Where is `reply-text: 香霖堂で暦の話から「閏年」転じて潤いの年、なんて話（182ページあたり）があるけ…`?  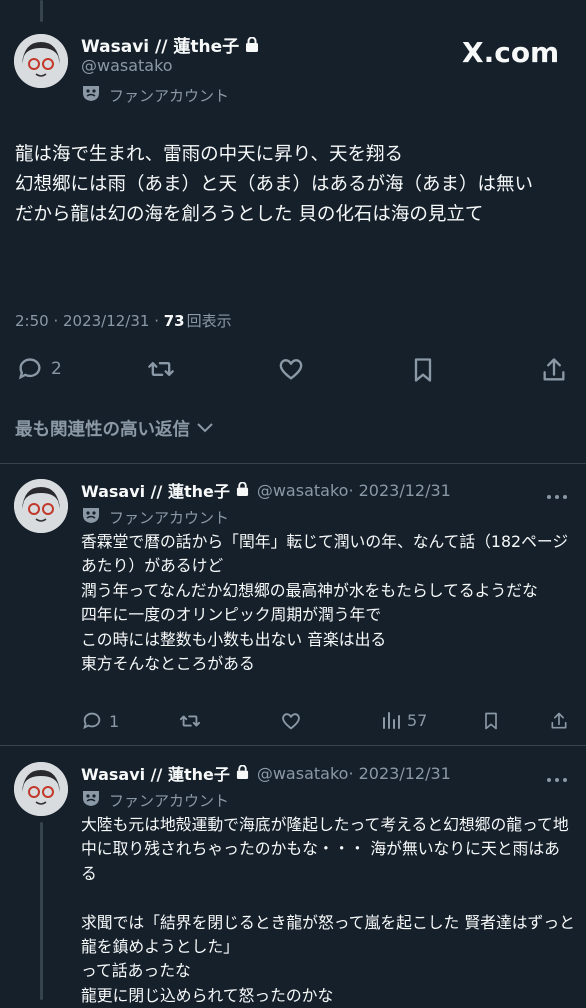
reply-text: 香霖堂で暦の話から「閏年」転じて潤いの年、なんて話（182ページあたり）があるけ… is located at coordinates (325, 603).